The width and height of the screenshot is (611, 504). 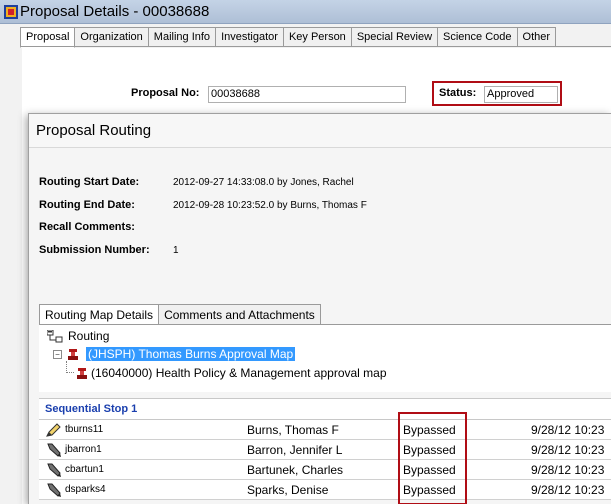 What do you see at coordinates (89, 182) in the screenshot?
I see `routing-start-label: Routing Start Date:` at bounding box center [89, 182].